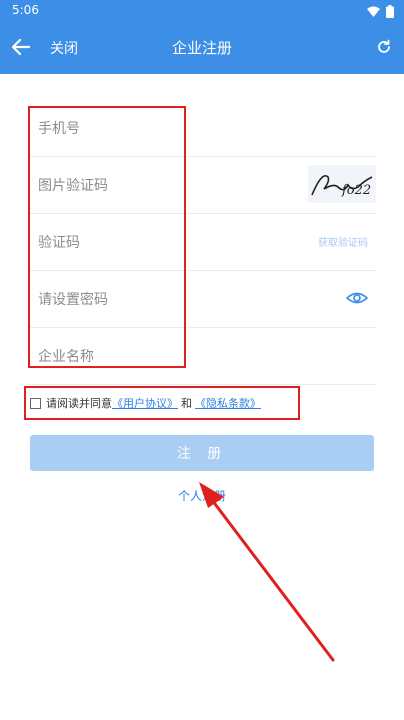  What do you see at coordinates (373, 11) in the screenshot?
I see `wifi-icon` at bounding box center [373, 11].